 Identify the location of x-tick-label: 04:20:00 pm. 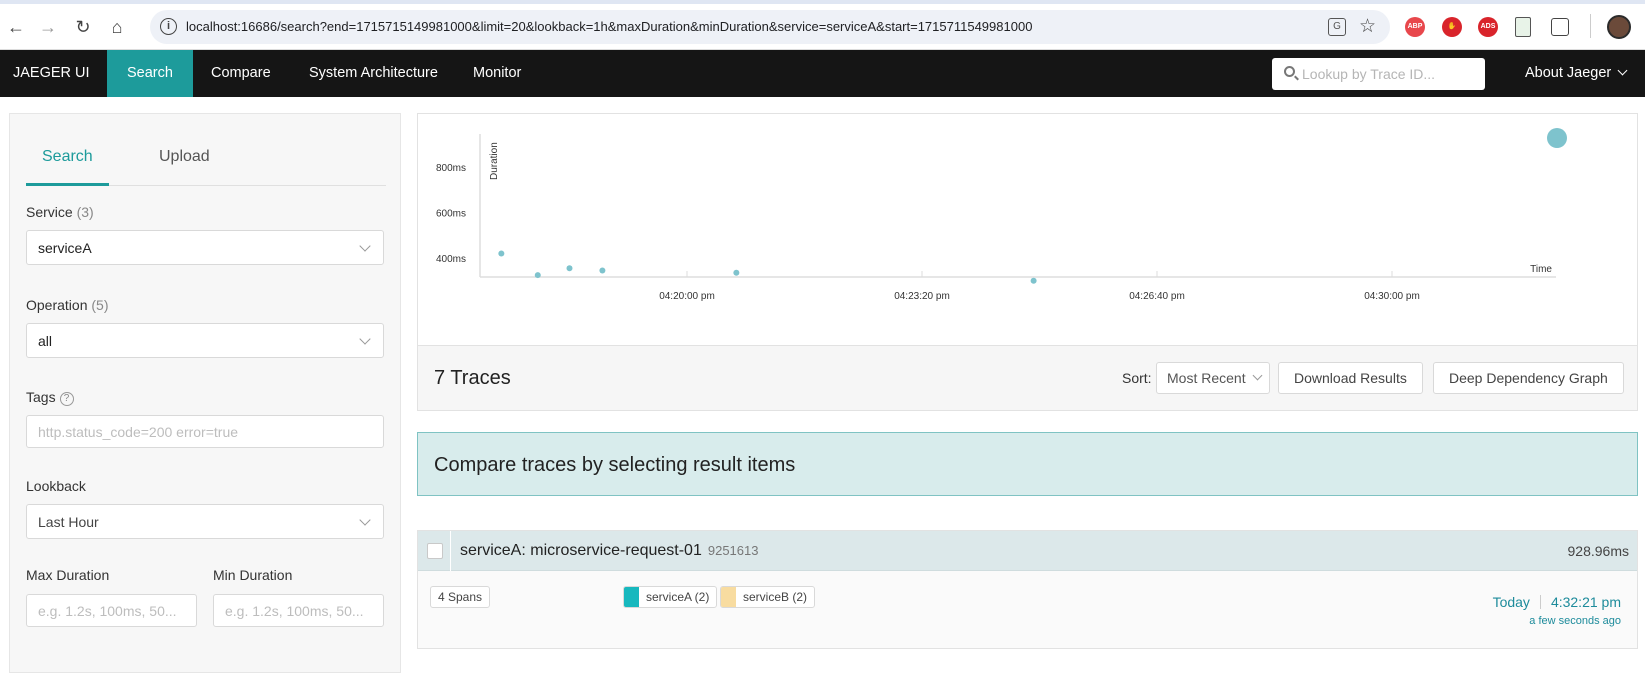
(687, 296).